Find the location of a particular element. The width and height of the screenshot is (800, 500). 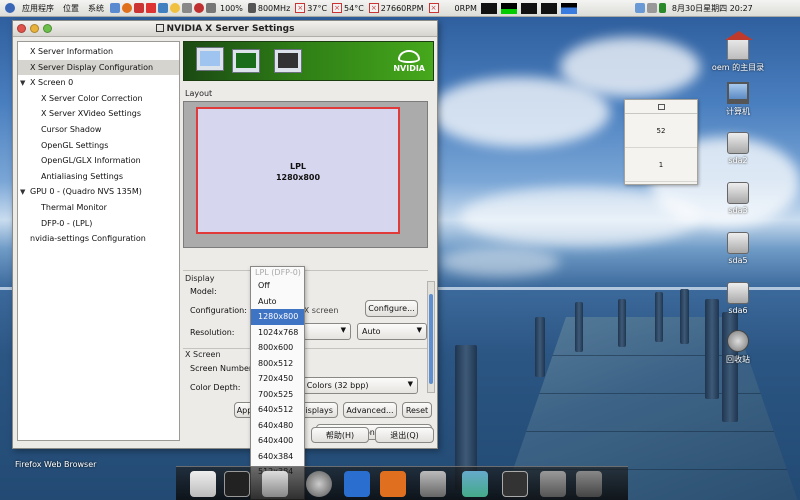

menu-applications: 应用程序 is located at coordinates (38, 8).